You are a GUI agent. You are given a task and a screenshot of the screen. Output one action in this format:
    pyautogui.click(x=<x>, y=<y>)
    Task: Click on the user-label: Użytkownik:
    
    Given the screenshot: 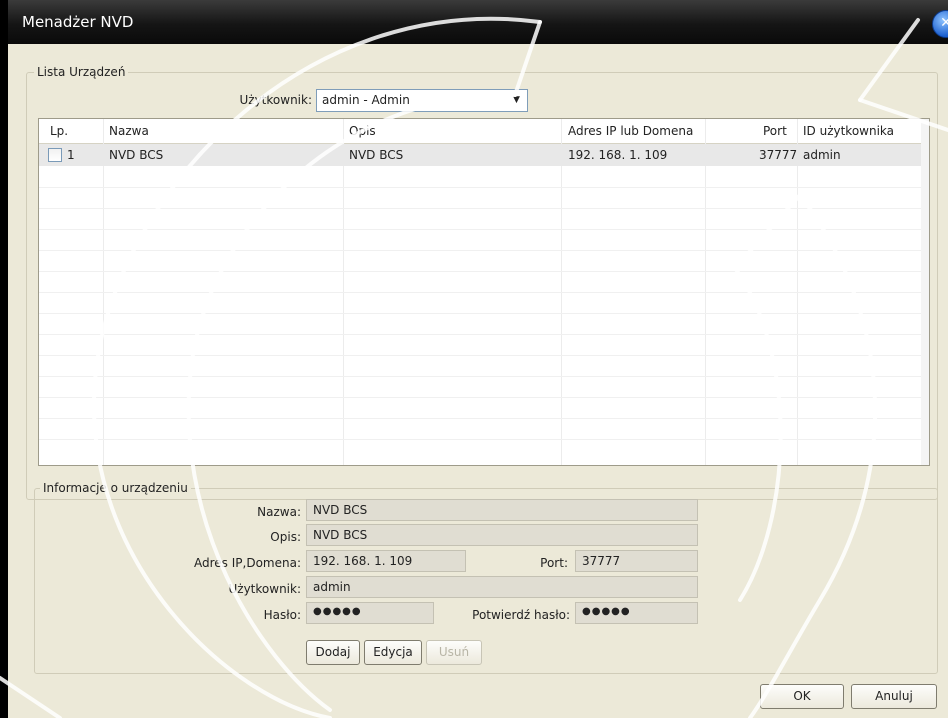 What is the action you would take?
    pyautogui.click(x=265, y=589)
    